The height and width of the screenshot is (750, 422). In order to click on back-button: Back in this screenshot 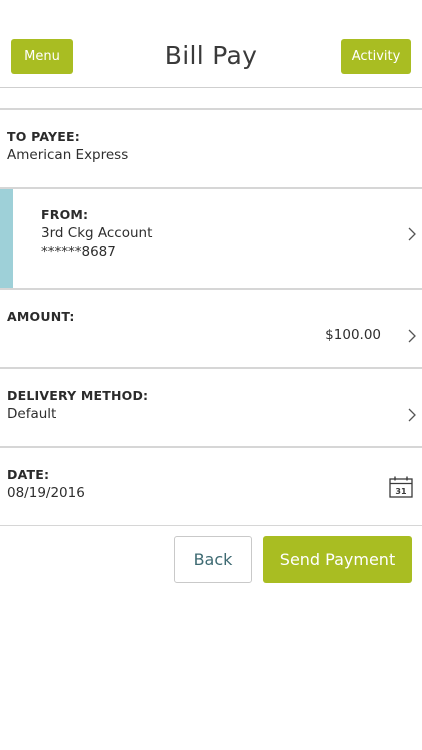, I will do `click(213, 559)`.